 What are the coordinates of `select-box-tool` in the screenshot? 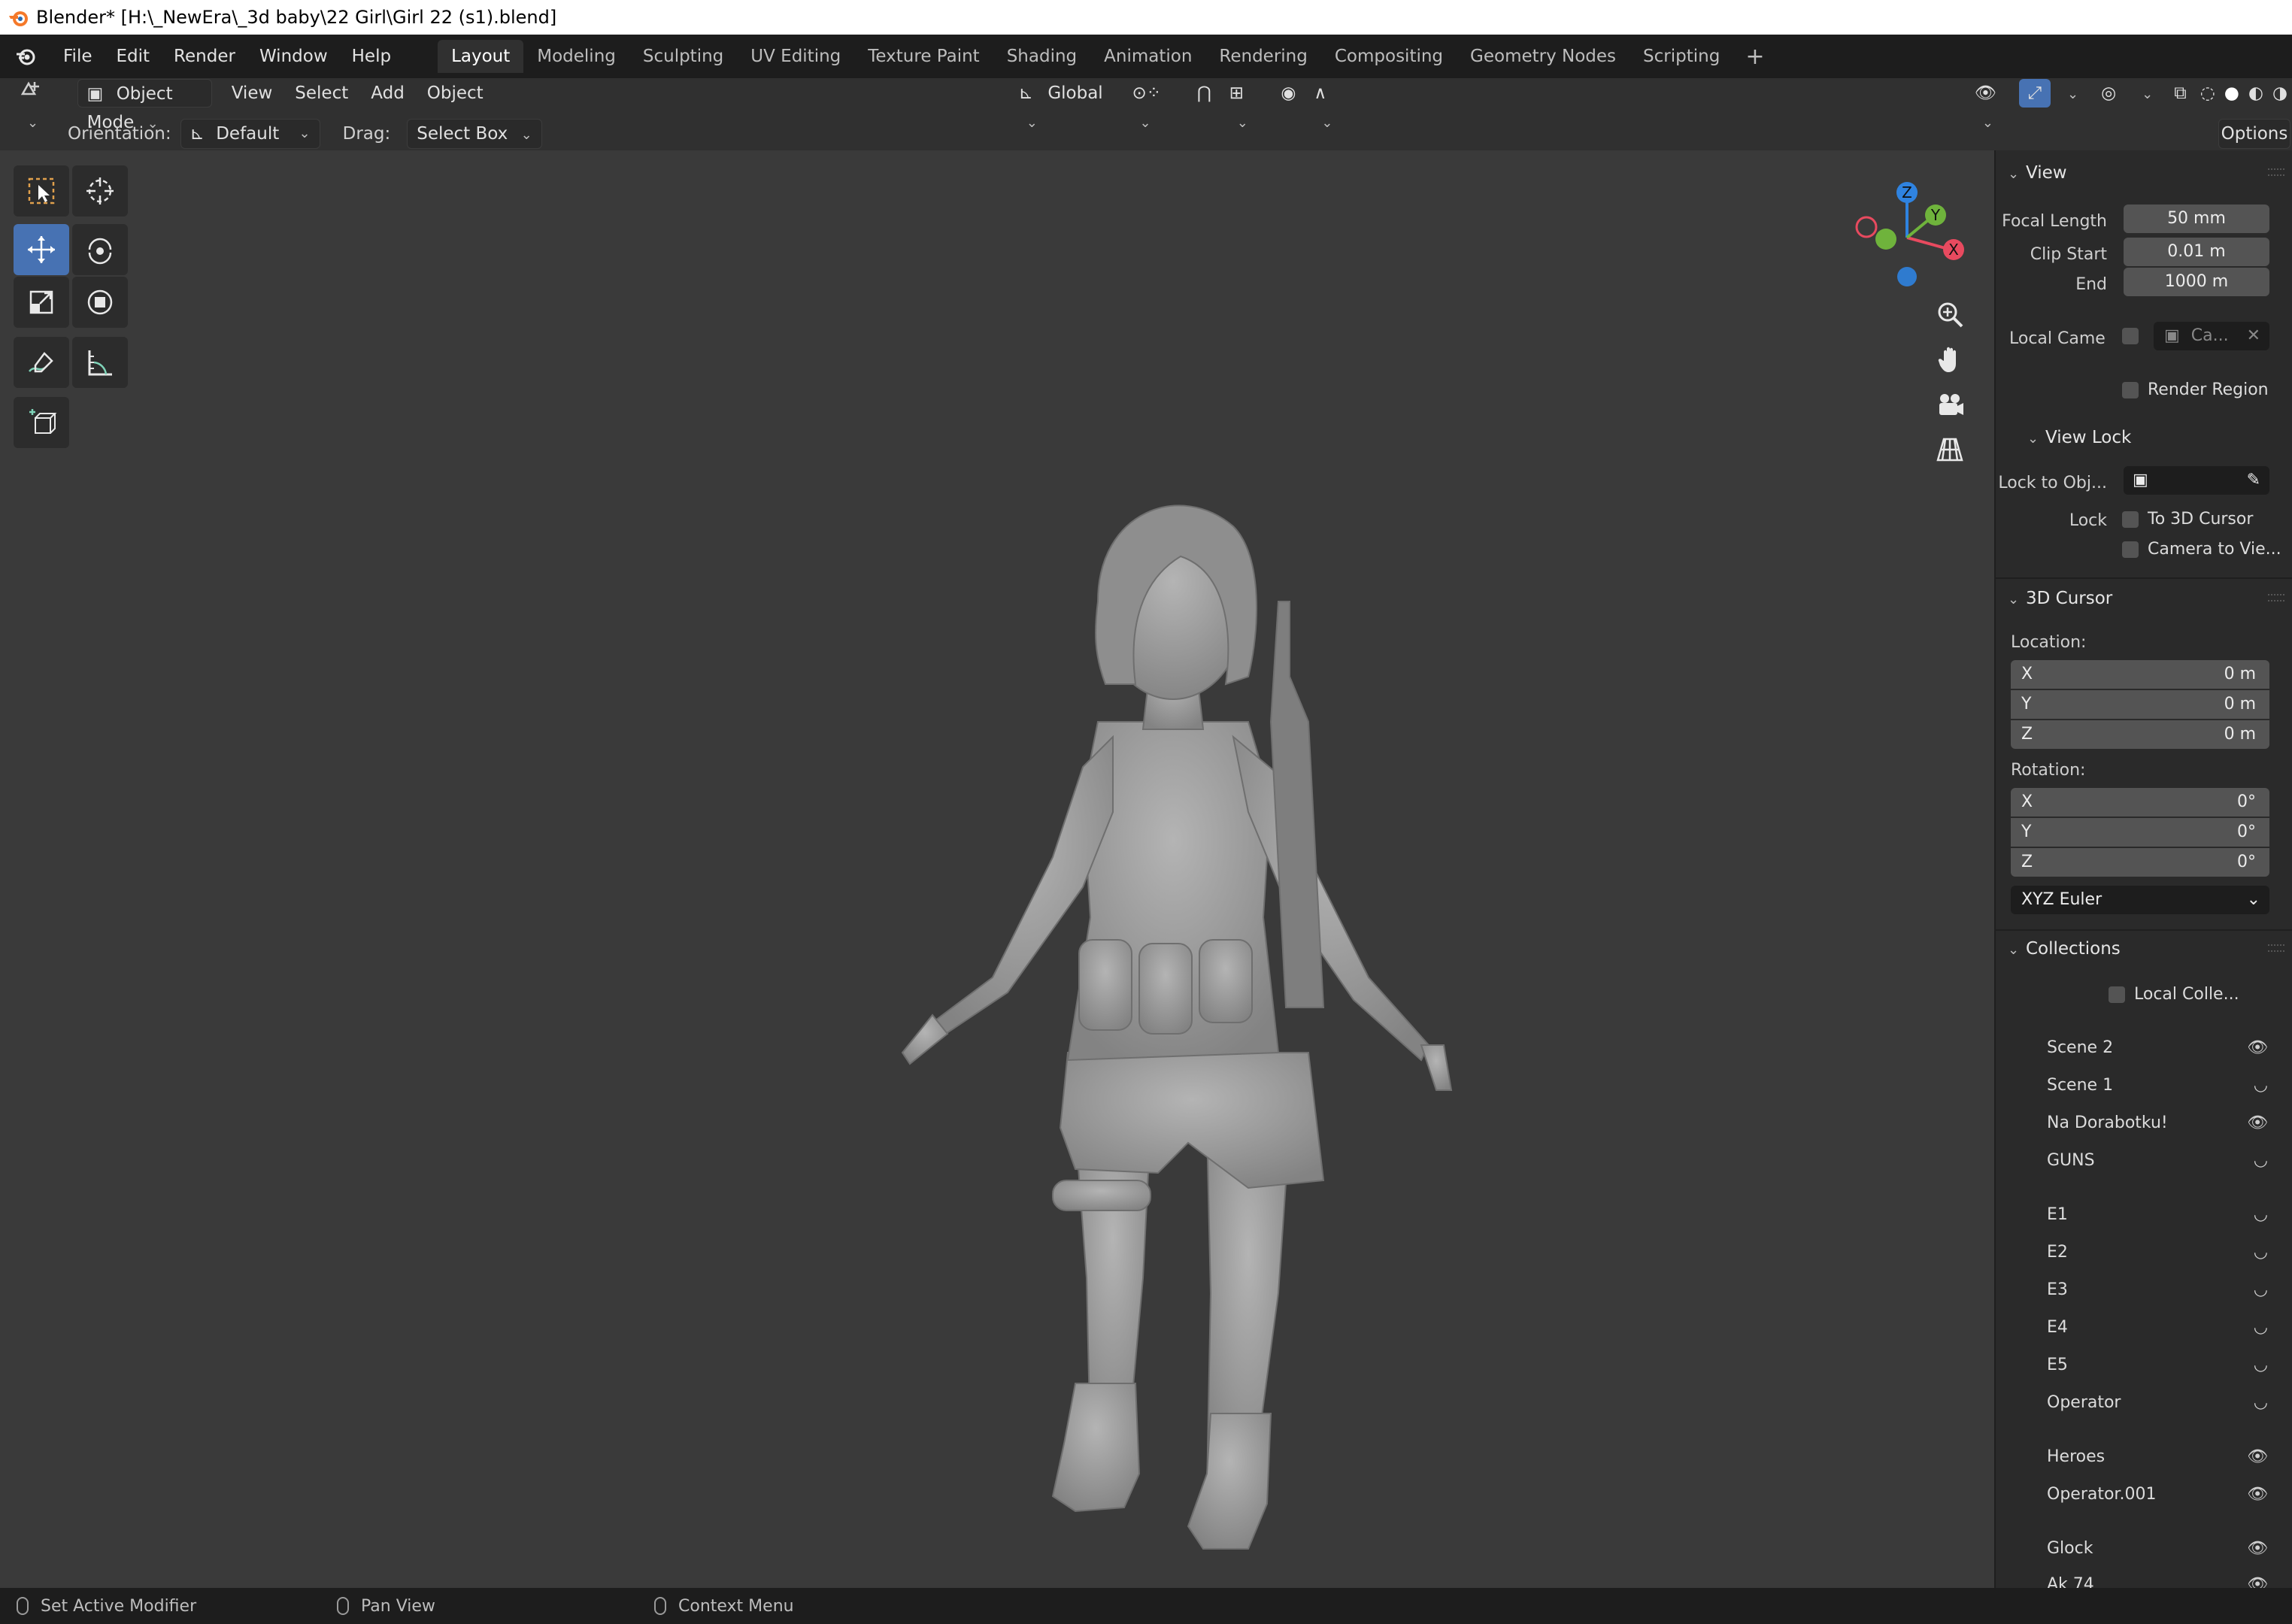 It's located at (41, 191).